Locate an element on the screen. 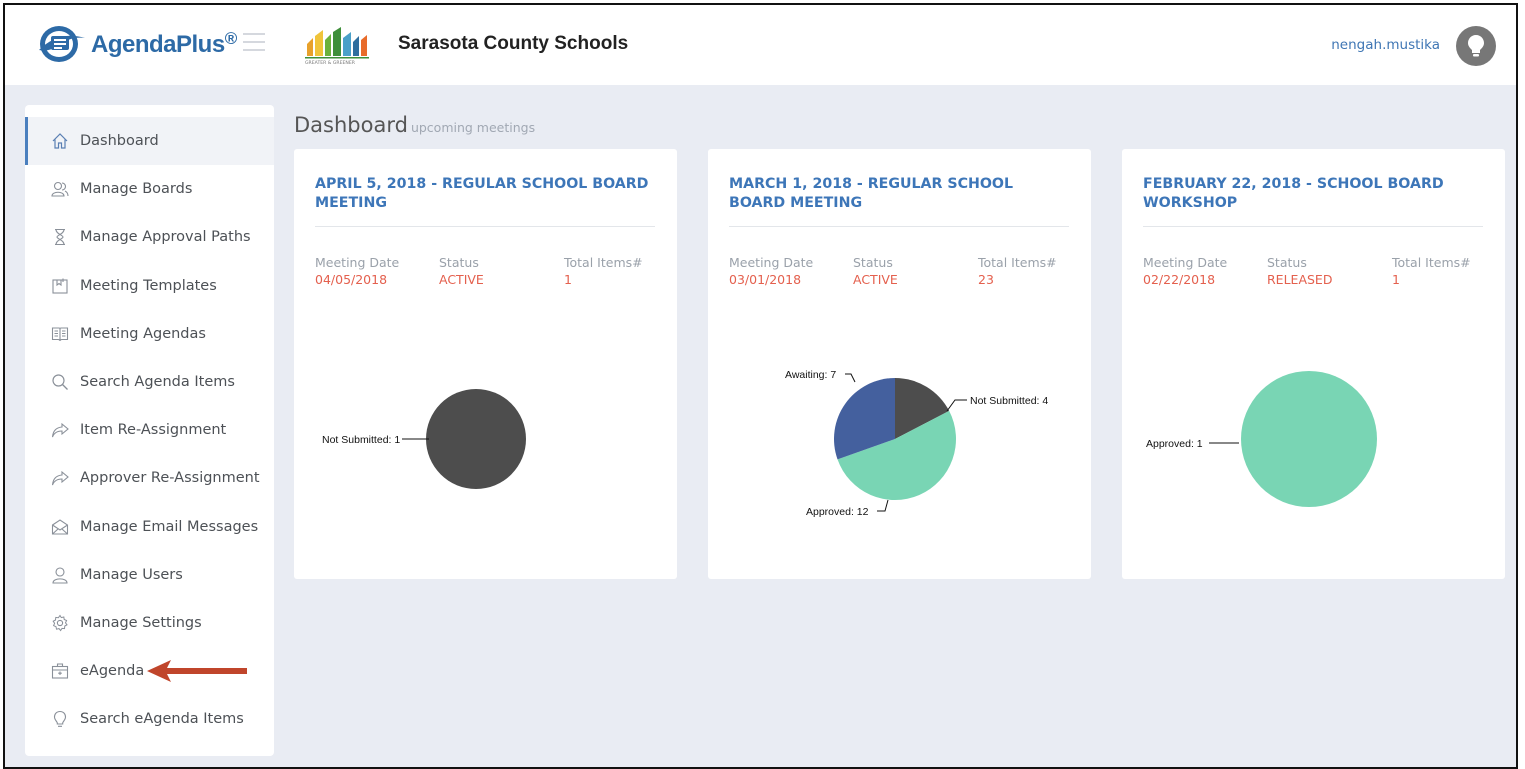 The image size is (1525, 769). user-icon is located at coordinates (60, 575).